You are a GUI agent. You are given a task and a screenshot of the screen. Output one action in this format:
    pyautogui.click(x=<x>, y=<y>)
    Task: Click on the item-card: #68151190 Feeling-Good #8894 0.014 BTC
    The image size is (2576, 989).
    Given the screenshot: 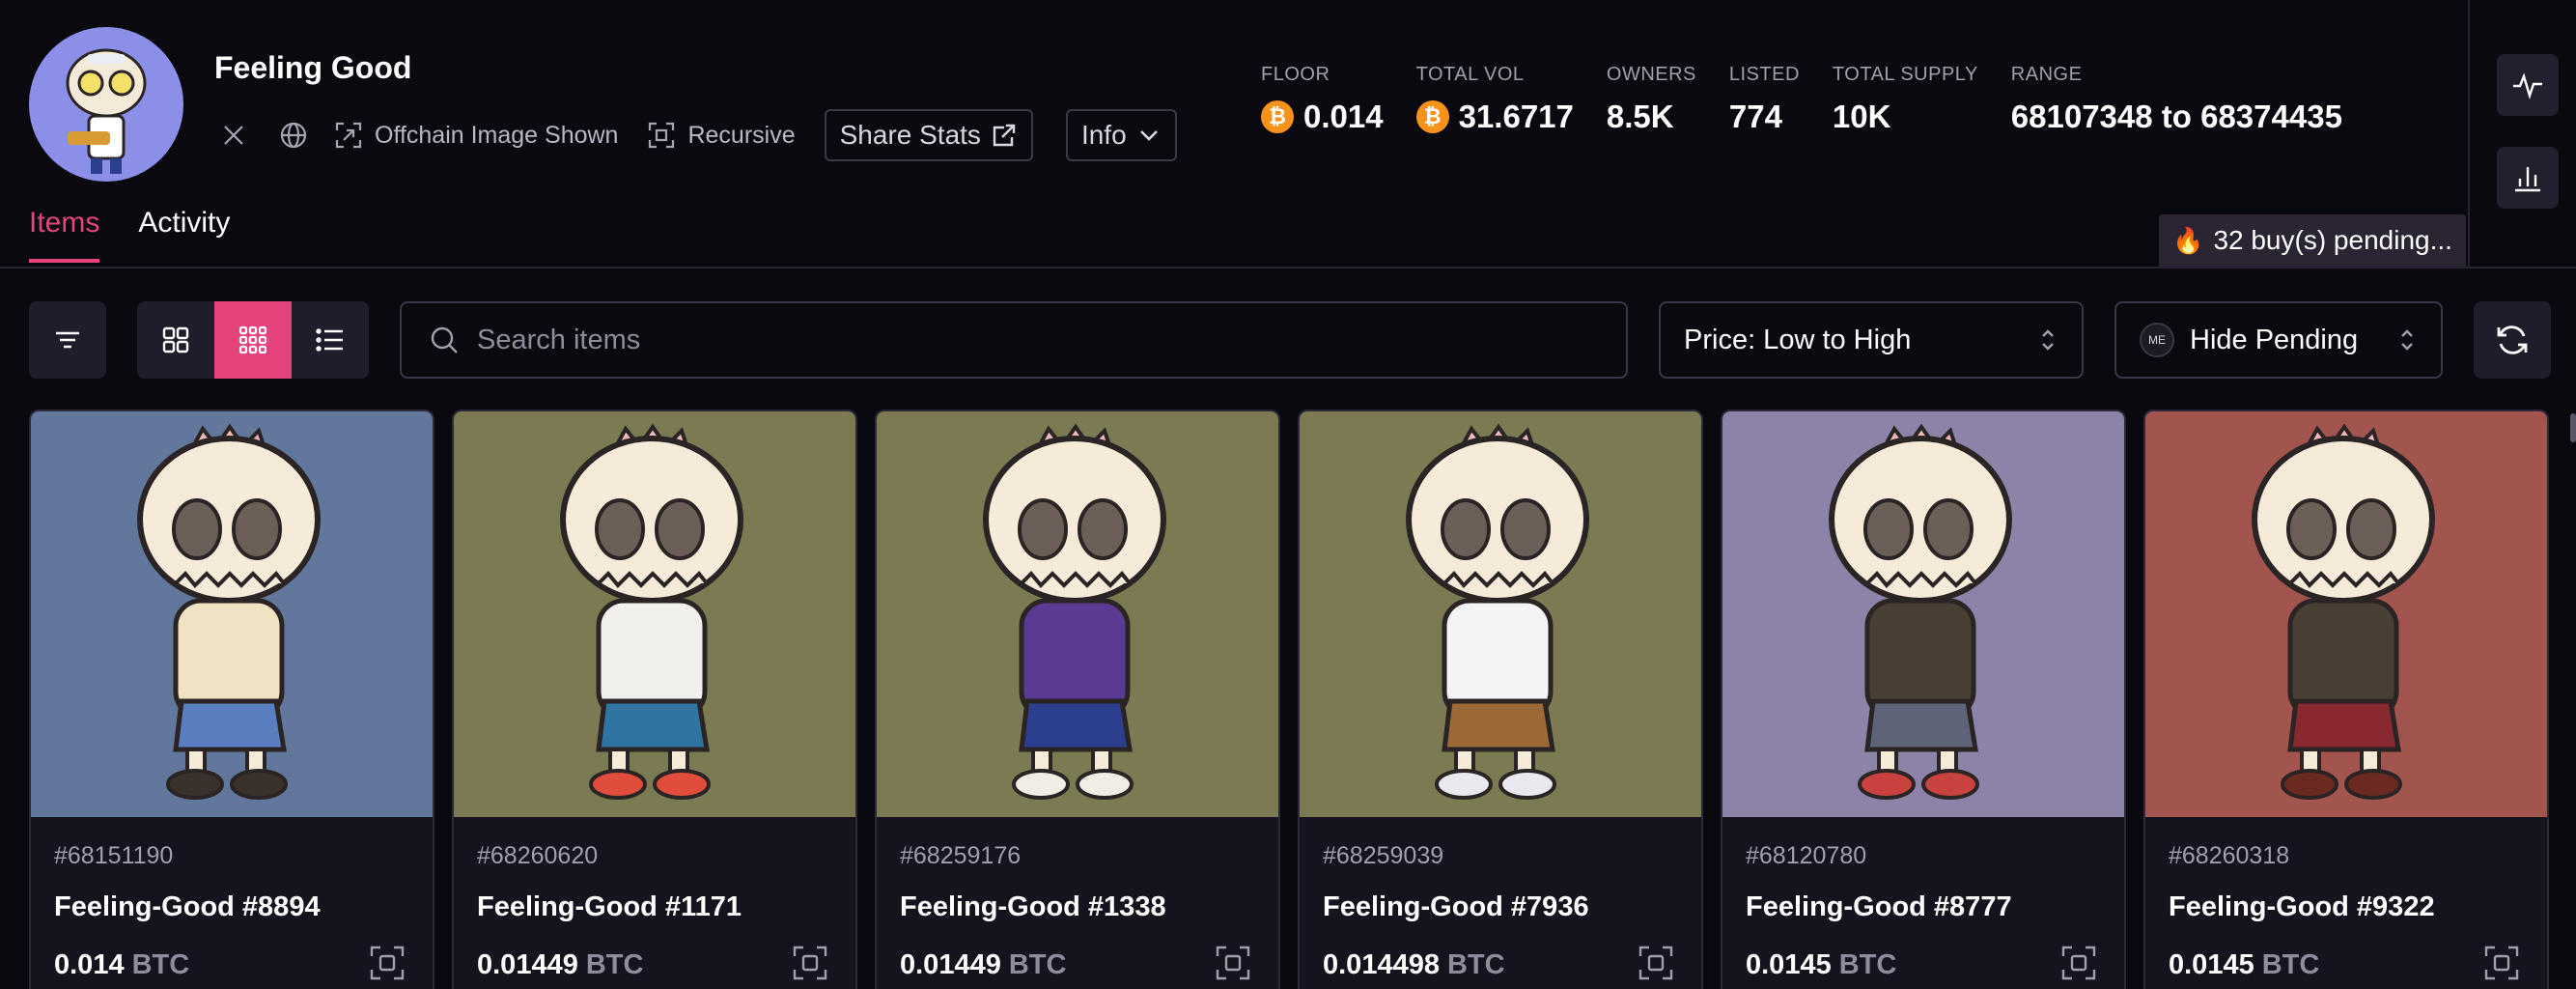 What is the action you would take?
    pyautogui.click(x=232, y=699)
    